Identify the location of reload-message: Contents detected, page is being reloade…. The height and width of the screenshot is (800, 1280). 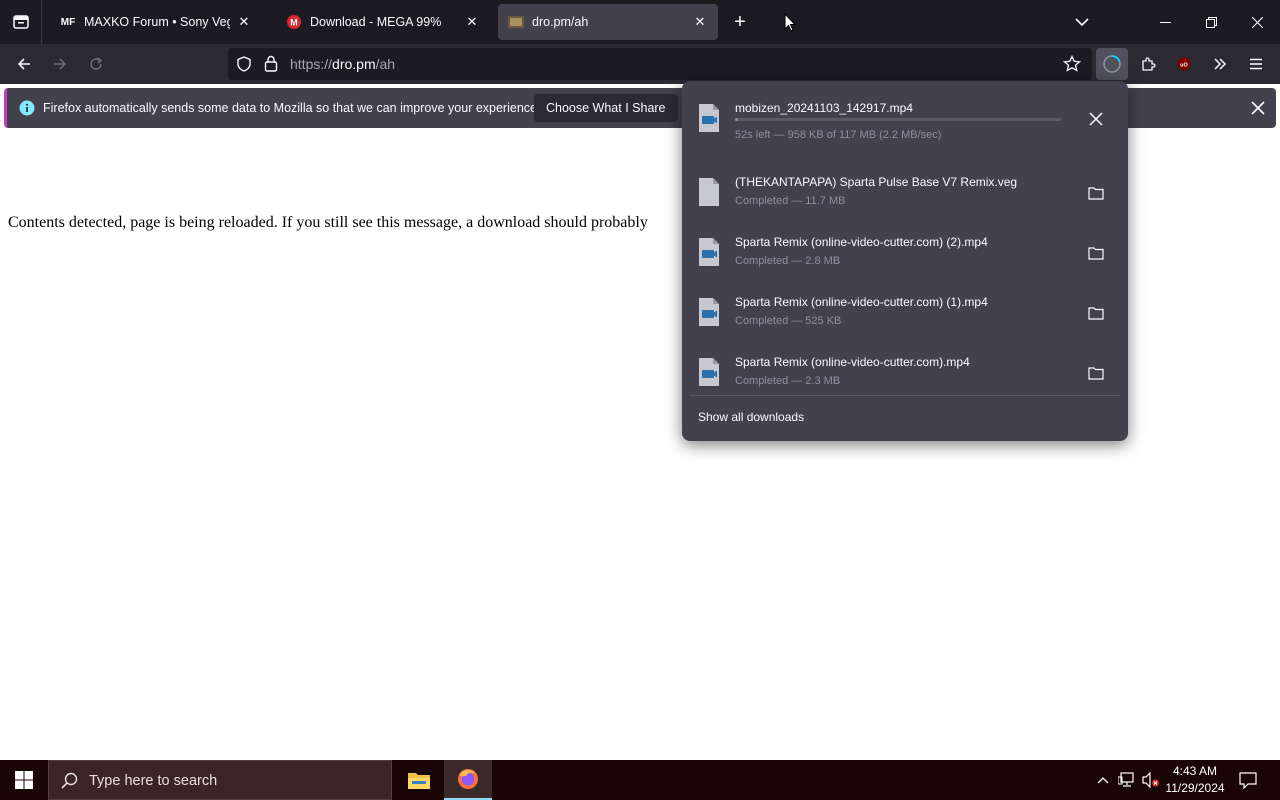
(328, 222).